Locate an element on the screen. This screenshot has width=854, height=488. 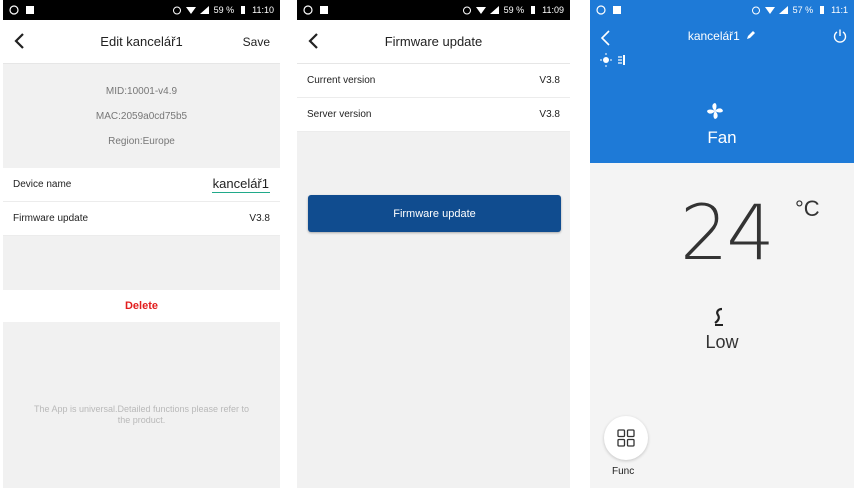
page-title: Firmware update is located at coordinates (433, 41).